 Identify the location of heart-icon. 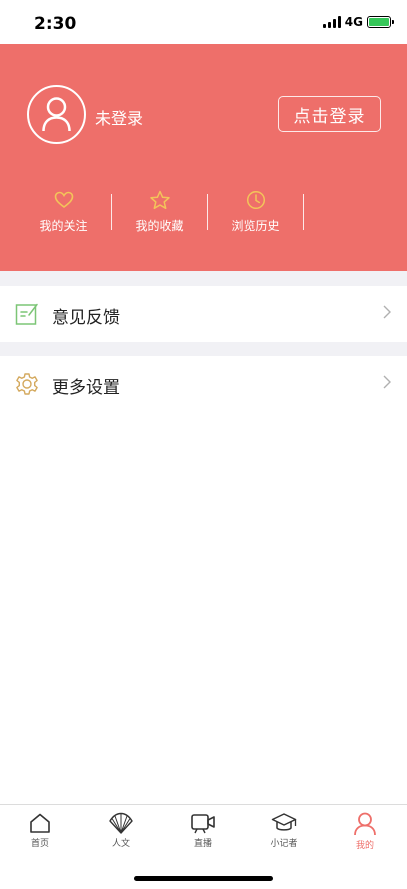
(63, 200).